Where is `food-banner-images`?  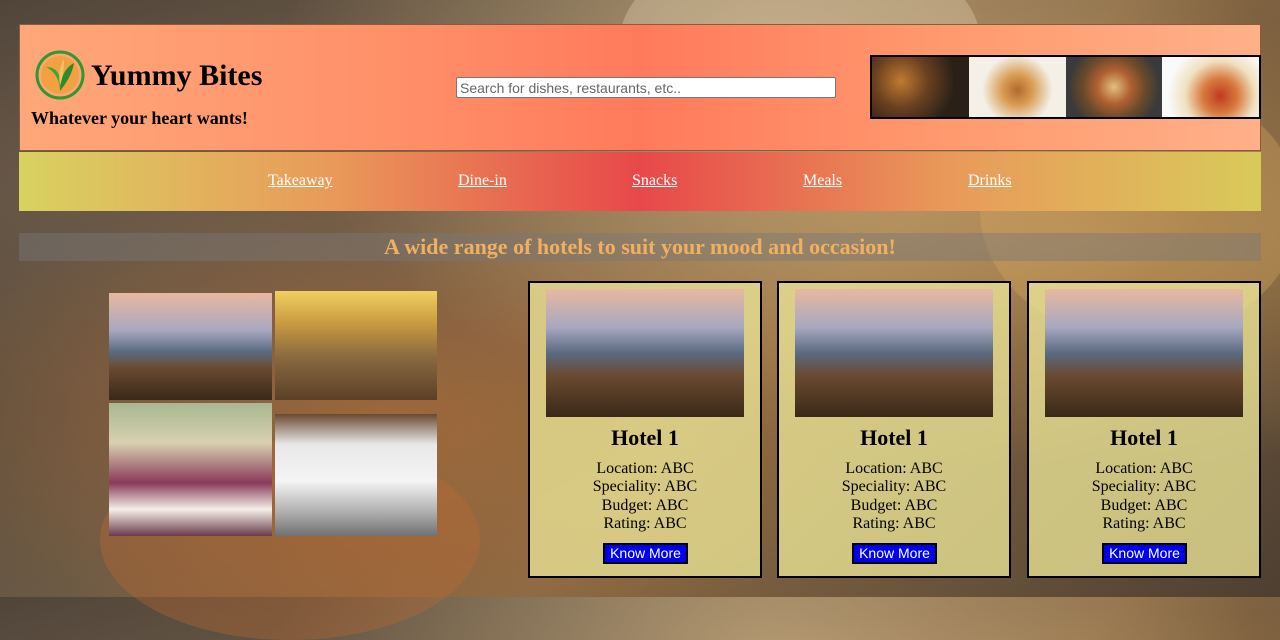 food-banner-images is located at coordinates (1065, 87).